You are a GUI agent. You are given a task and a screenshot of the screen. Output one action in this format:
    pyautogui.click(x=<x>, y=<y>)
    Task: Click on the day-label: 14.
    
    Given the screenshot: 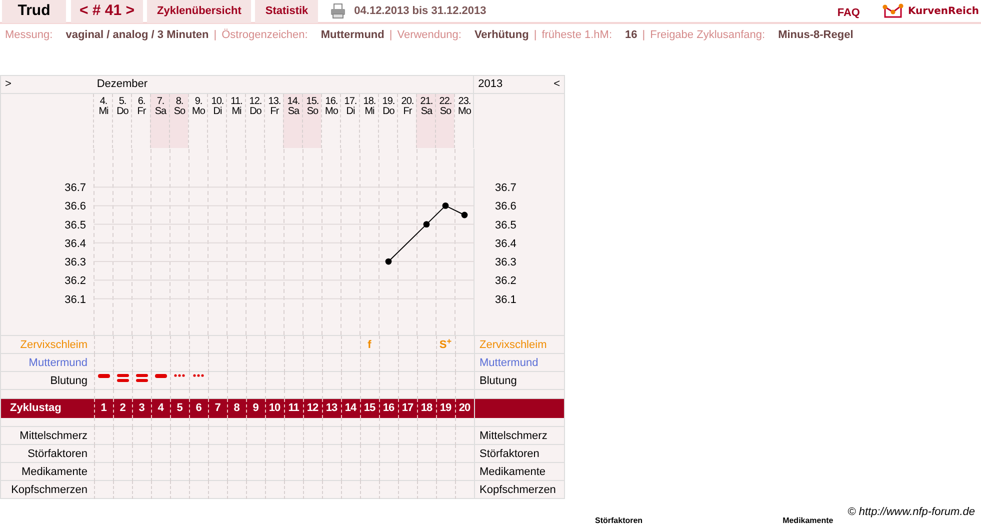 What is the action you would take?
    pyautogui.click(x=293, y=102)
    